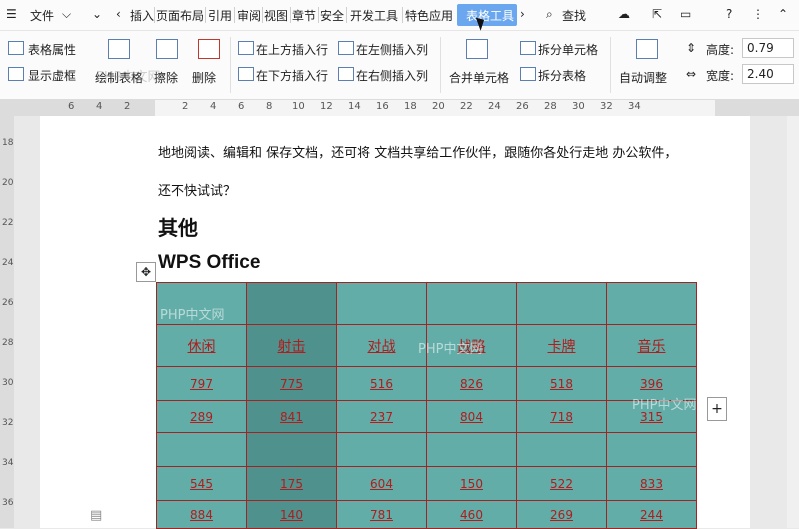 The width and height of the screenshot is (799, 529). I want to click on table-cell: 522, so click(561, 483).